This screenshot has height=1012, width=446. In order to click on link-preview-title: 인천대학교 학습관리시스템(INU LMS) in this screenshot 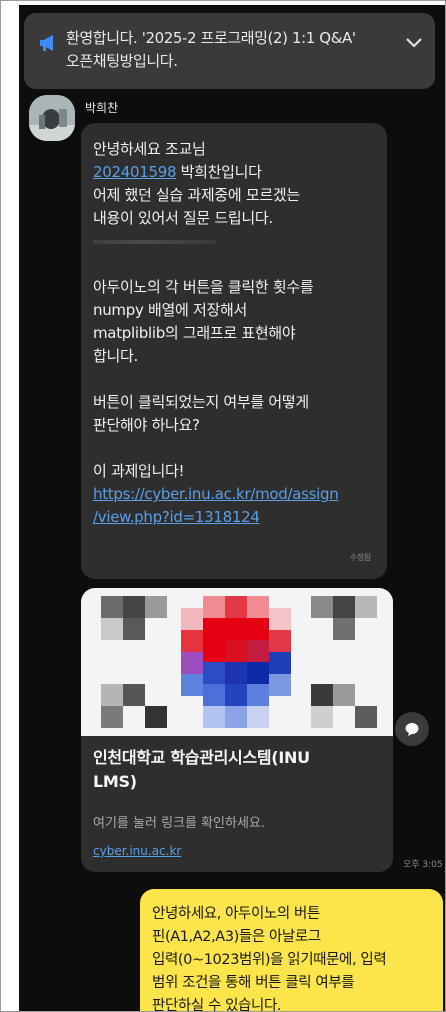, I will do `click(238, 770)`.